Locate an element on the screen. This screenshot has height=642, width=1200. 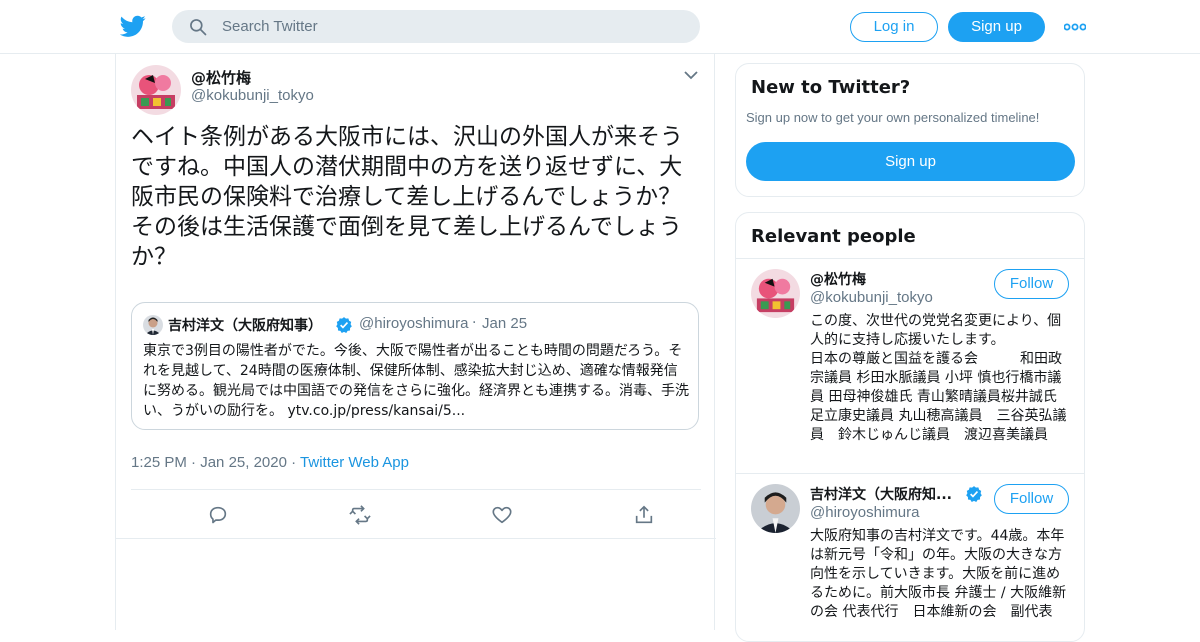
reply-icon is located at coordinates (218, 515).